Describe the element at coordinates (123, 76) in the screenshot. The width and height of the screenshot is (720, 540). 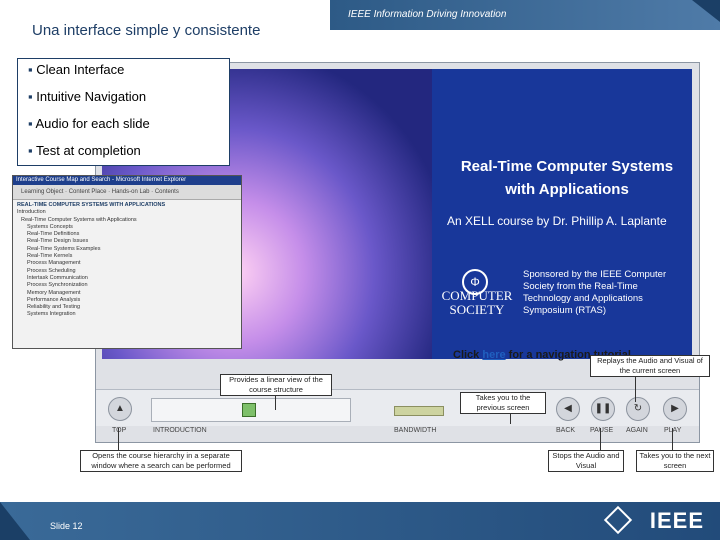
I see `bullet-item: Clean Interface` at that location.